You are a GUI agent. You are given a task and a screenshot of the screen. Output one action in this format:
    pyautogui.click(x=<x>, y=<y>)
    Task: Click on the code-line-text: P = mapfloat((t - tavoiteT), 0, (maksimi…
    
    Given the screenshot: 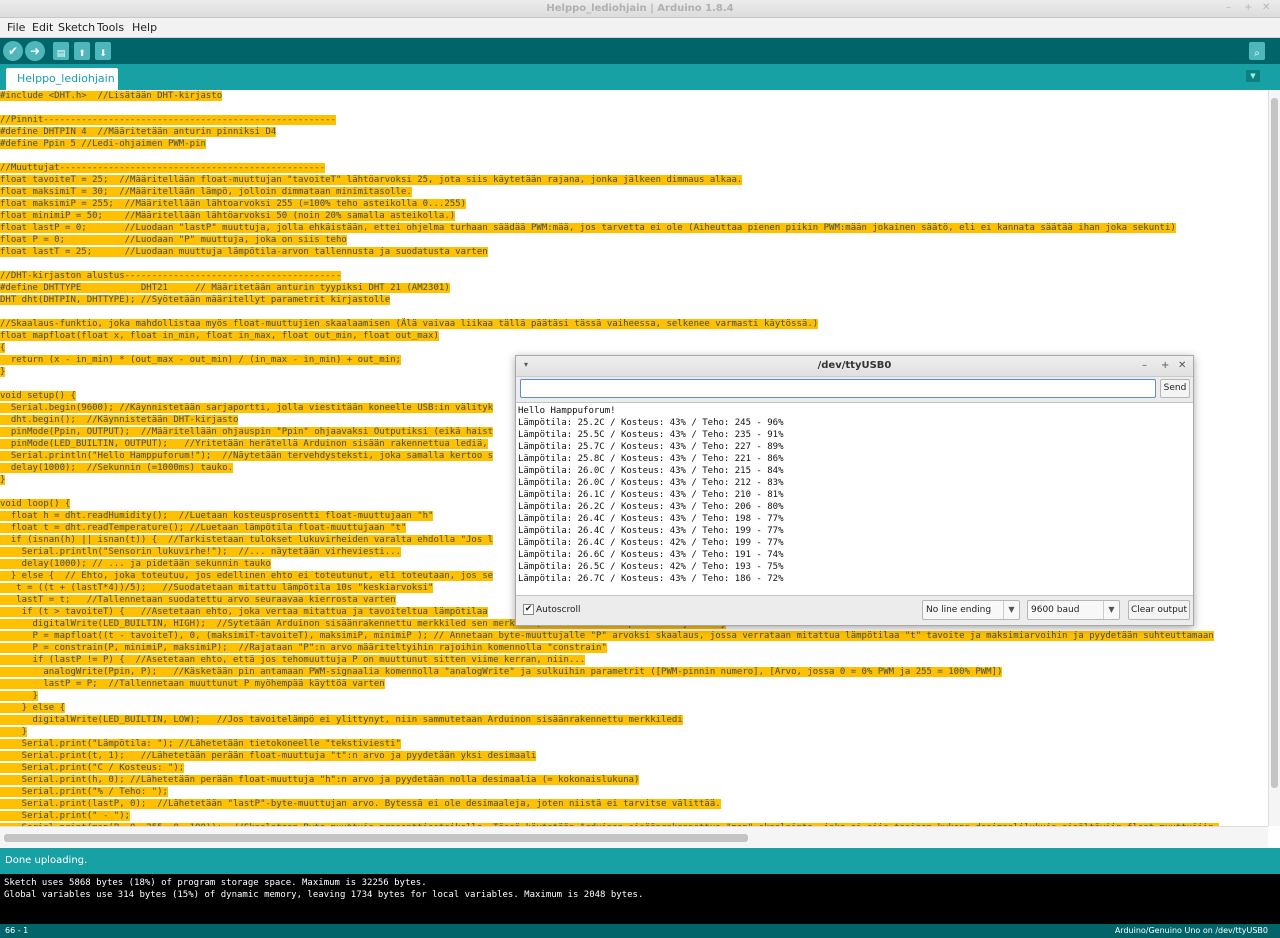 What is the action you would take?
    pyautogui.click(x=607, y=636)
    